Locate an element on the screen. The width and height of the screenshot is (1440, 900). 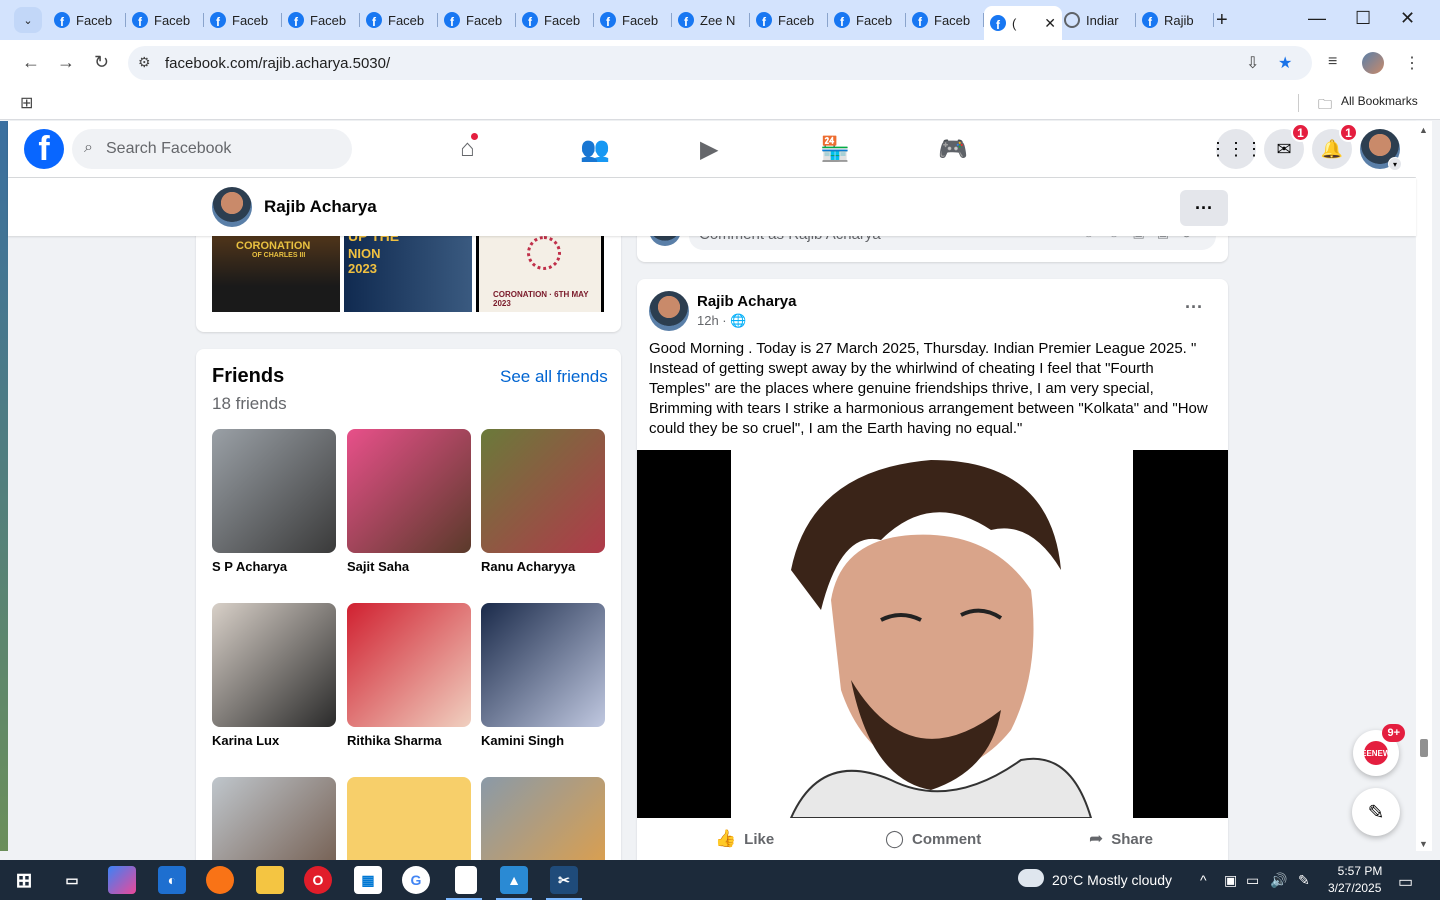
post-author-avatar is located at coordinates (669, 311).